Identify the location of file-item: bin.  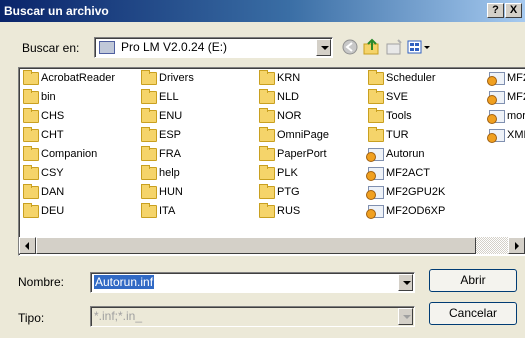
(38, 97).